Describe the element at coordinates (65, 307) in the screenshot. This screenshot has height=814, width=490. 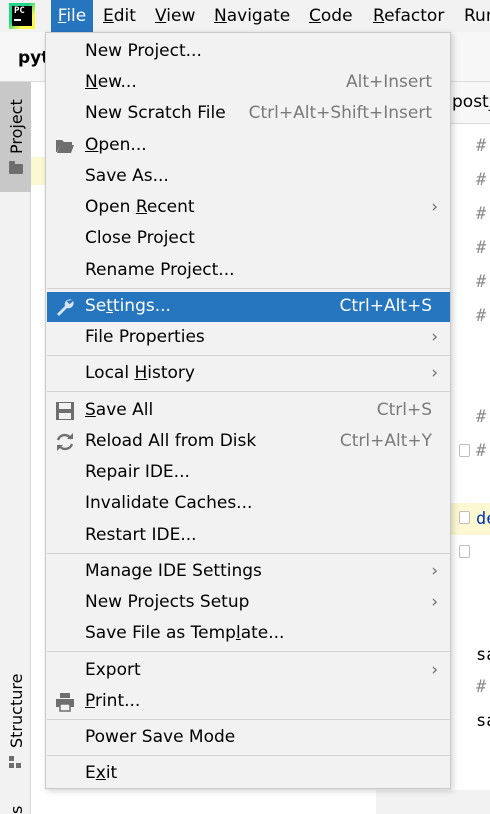
I see `wrench-icon` at that location.